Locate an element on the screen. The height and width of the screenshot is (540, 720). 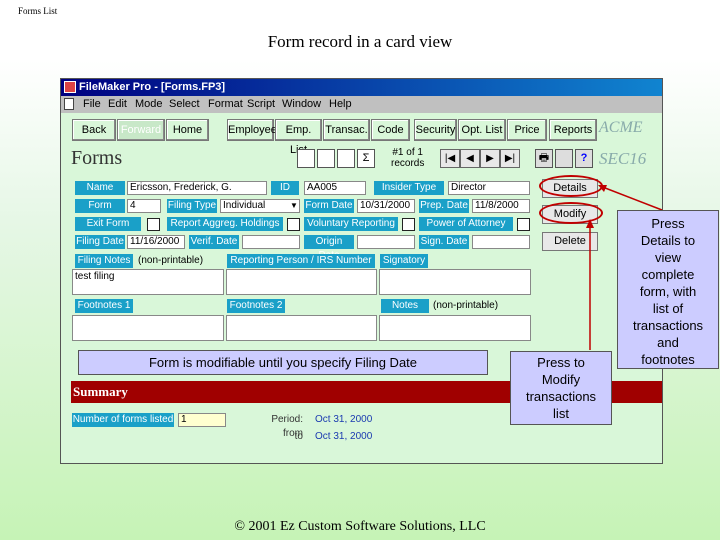
details-arrow-line is located at coordinates (631, 198).